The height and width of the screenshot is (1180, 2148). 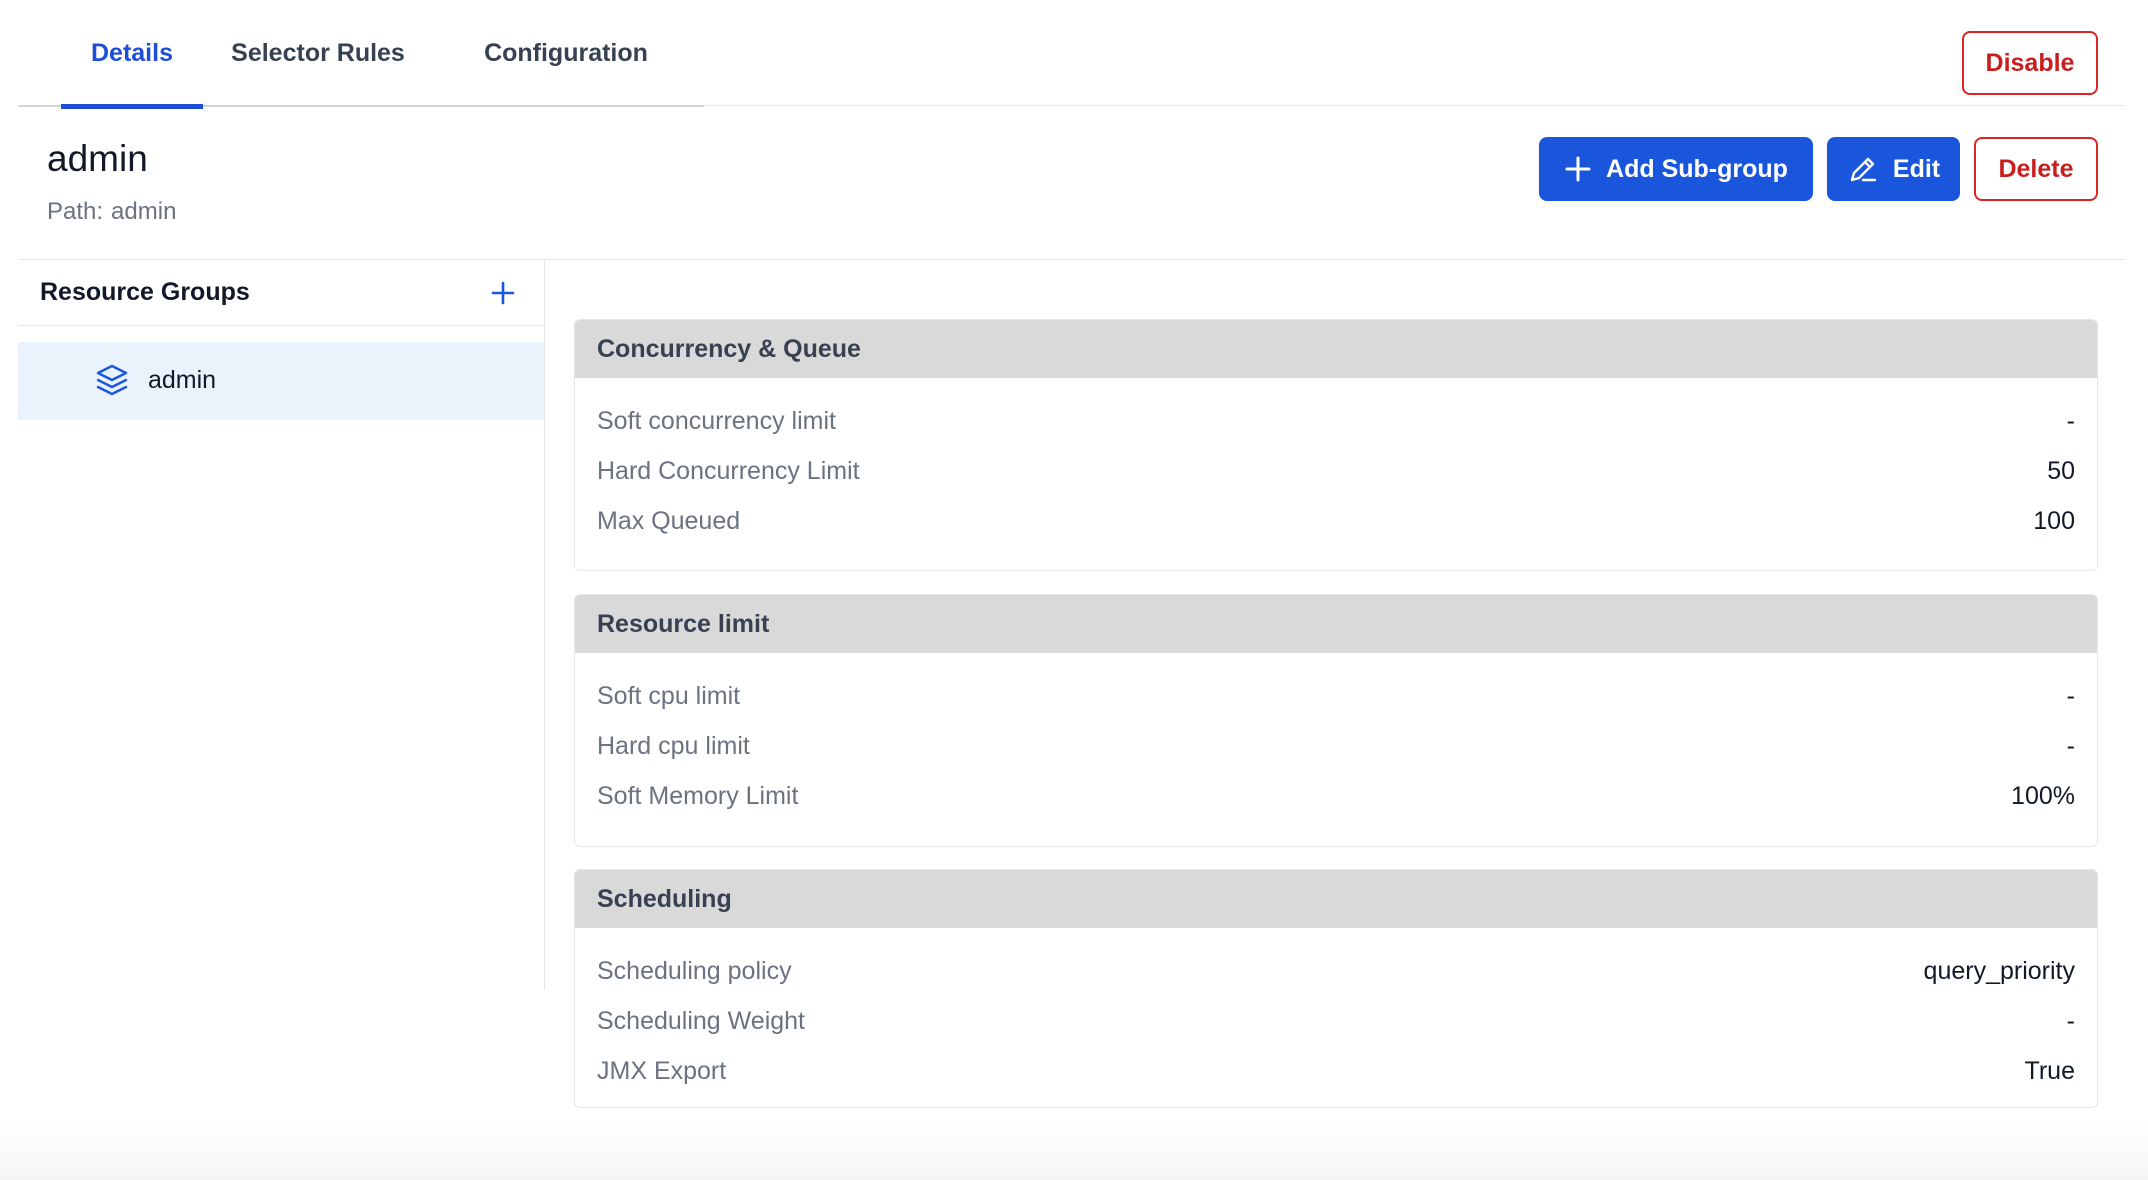 I want to click on kv-label: Soft Memory Limit, so click(x=698, y=795).